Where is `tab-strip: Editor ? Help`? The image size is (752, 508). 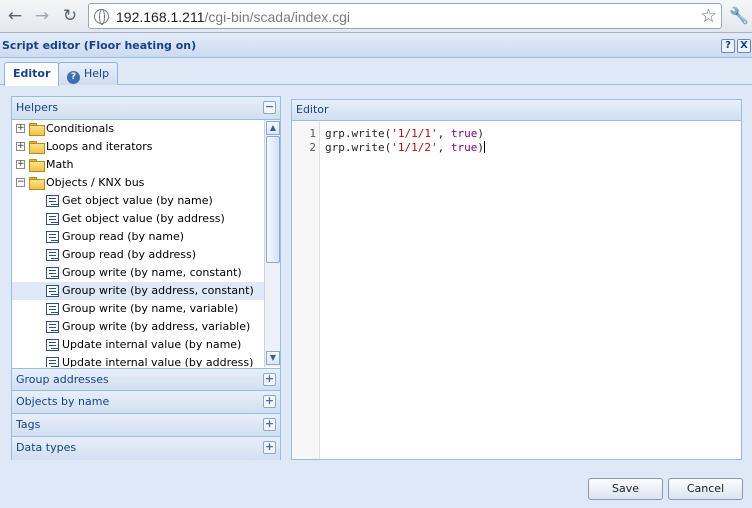
tab-strip: Editor ? Help is located at coordinates (376, 72).